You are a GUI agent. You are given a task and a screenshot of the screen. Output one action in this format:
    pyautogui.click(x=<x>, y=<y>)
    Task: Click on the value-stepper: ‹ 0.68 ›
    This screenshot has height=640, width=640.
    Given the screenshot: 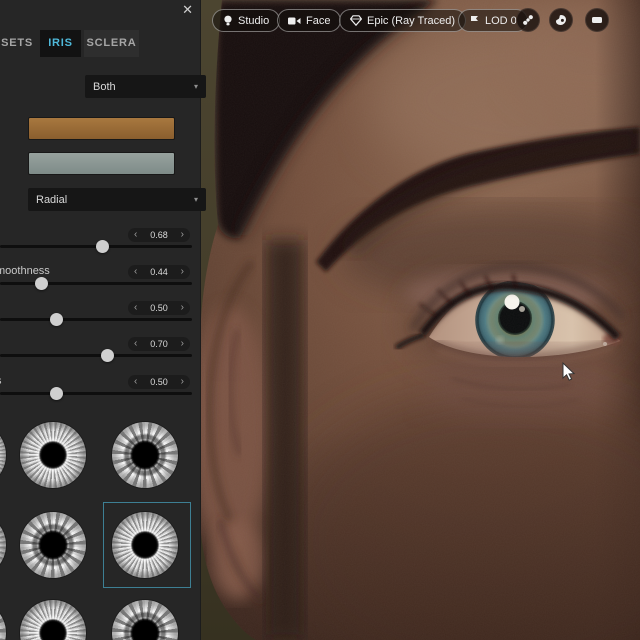 What is the action you would take?
    pyautogui.click(x=159, y=235)
    